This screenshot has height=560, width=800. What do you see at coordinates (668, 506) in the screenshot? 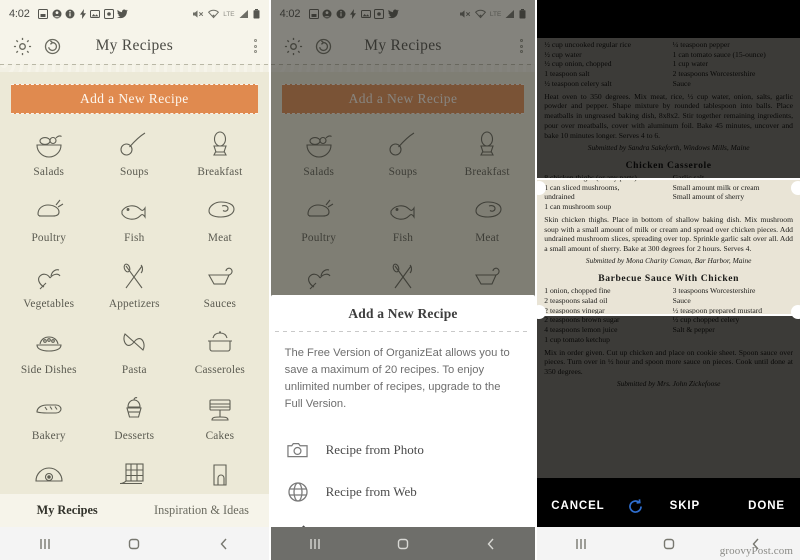
I see `camera-toolbar: CANCEL SKIP DONE` at bounding box center [668, 506].